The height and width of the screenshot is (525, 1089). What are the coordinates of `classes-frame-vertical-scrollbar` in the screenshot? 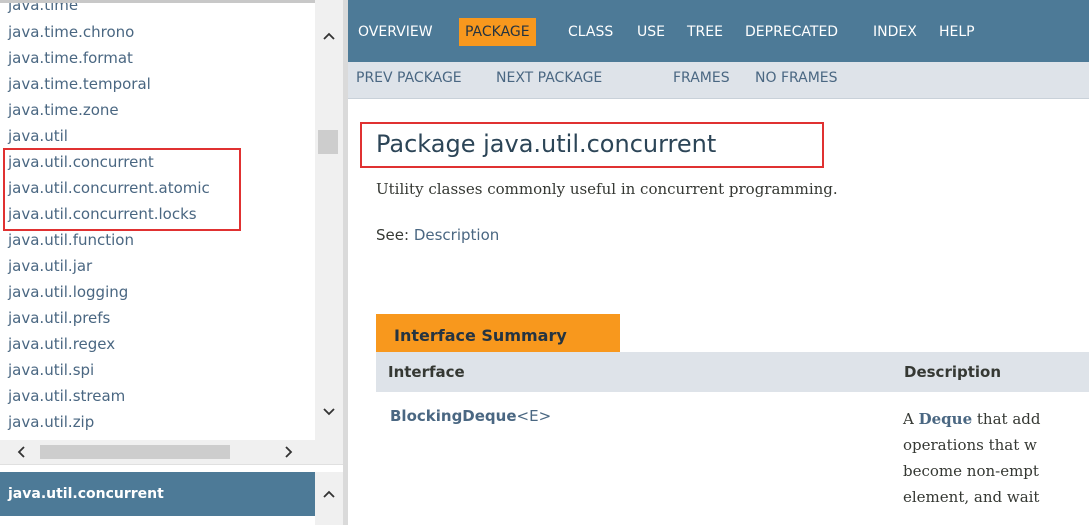 It's located at (329, 498).